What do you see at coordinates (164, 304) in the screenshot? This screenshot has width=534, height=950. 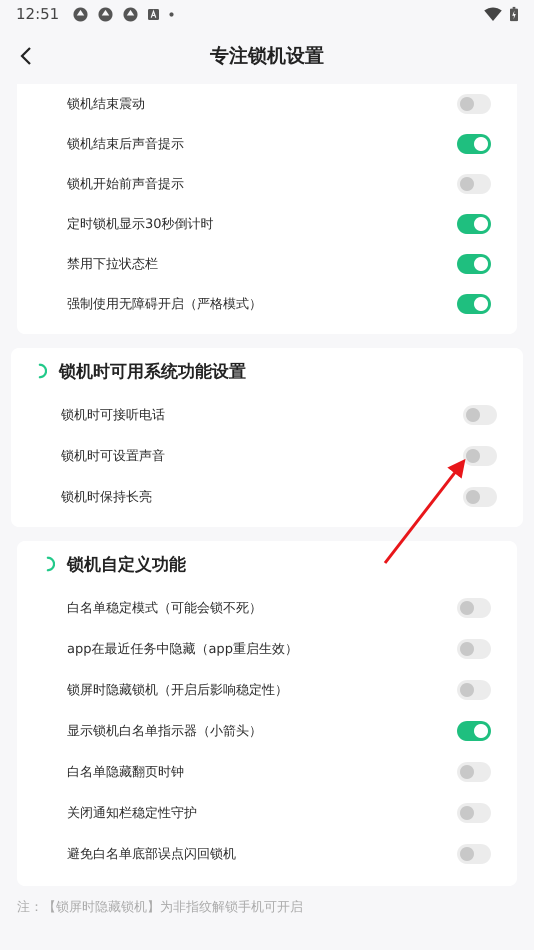 I see `setting-label: 强制使用无障碍开启（严格模式）` at bounding box center [164, 304].